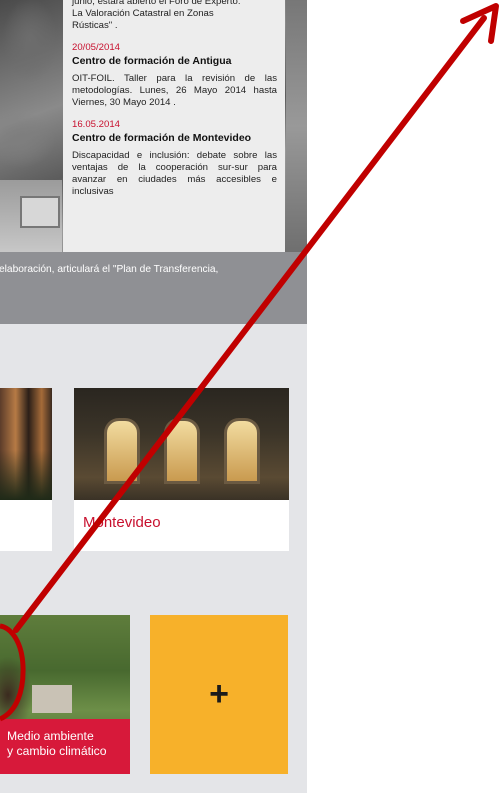  I want to click on montevideo-label: Montevideo, so click(122, 522).